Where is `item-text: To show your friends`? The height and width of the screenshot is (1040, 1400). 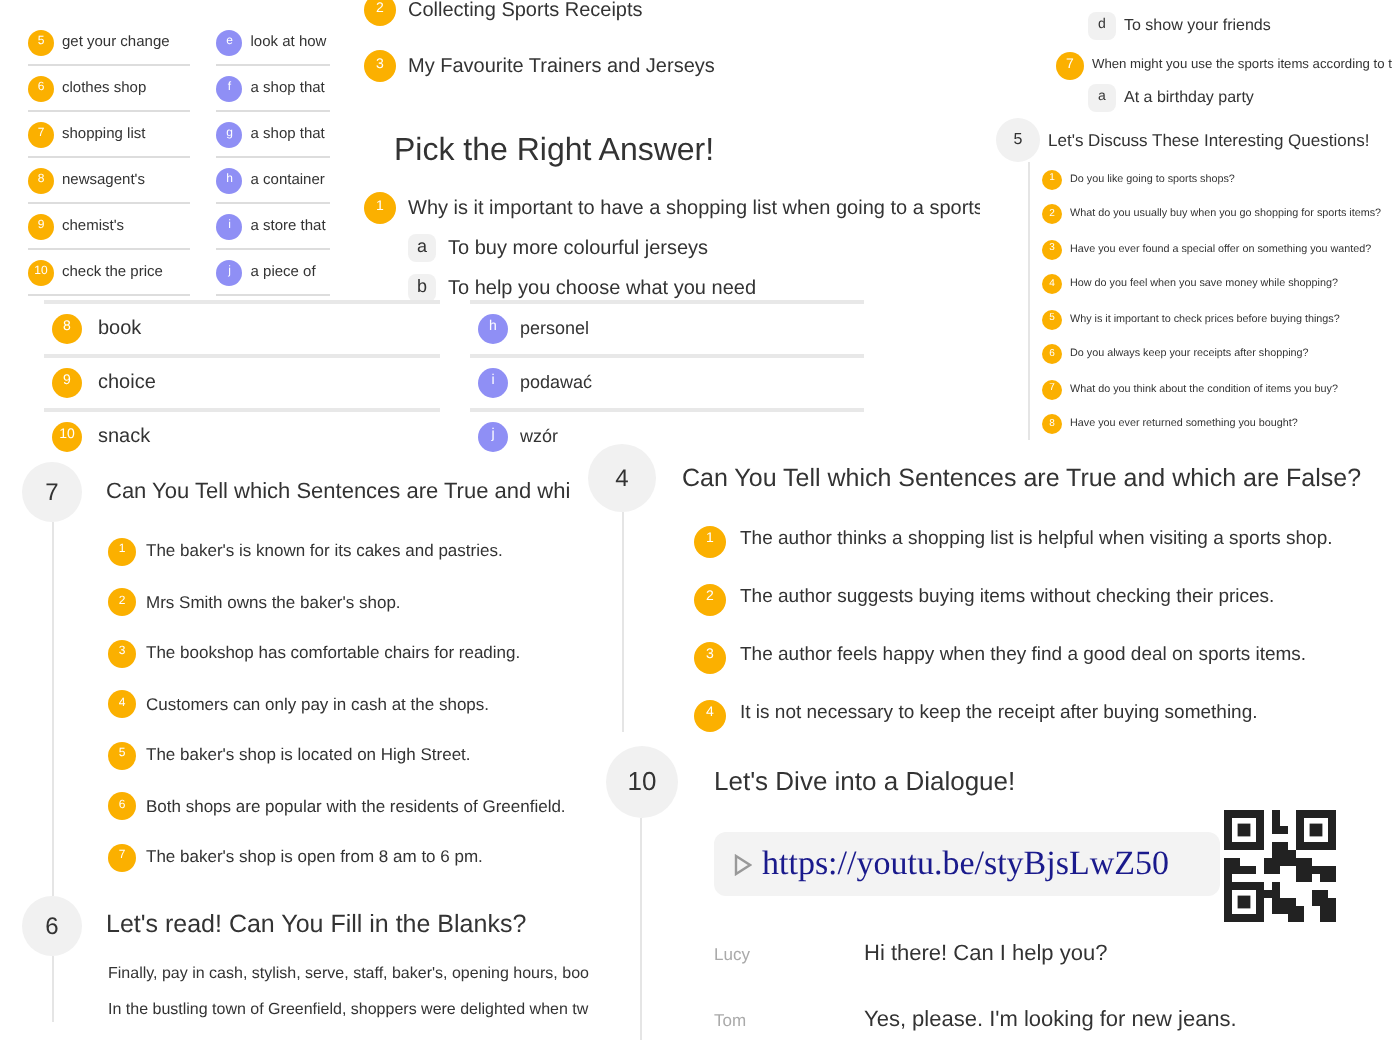
item-text: To show your friends is located at coordinates (1197, 26).